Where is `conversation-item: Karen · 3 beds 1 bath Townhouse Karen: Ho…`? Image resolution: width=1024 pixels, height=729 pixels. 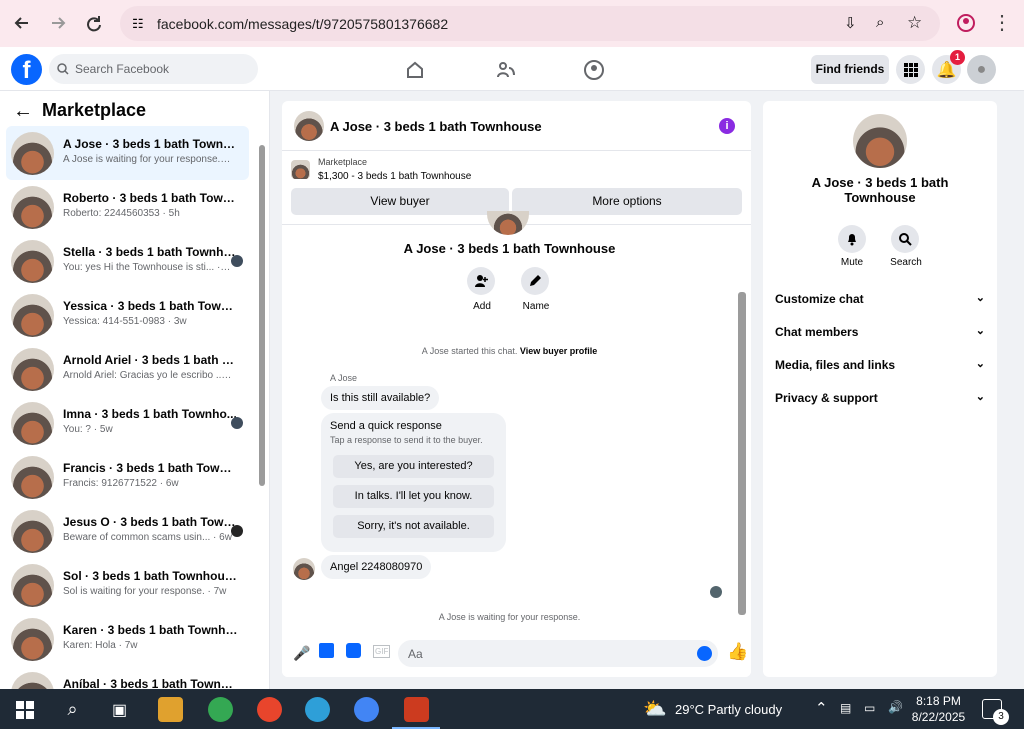
conversation-item: Karen · 3 beds 1 bath Townhouse Karen: Ho… is located at coordinates (127, 639).